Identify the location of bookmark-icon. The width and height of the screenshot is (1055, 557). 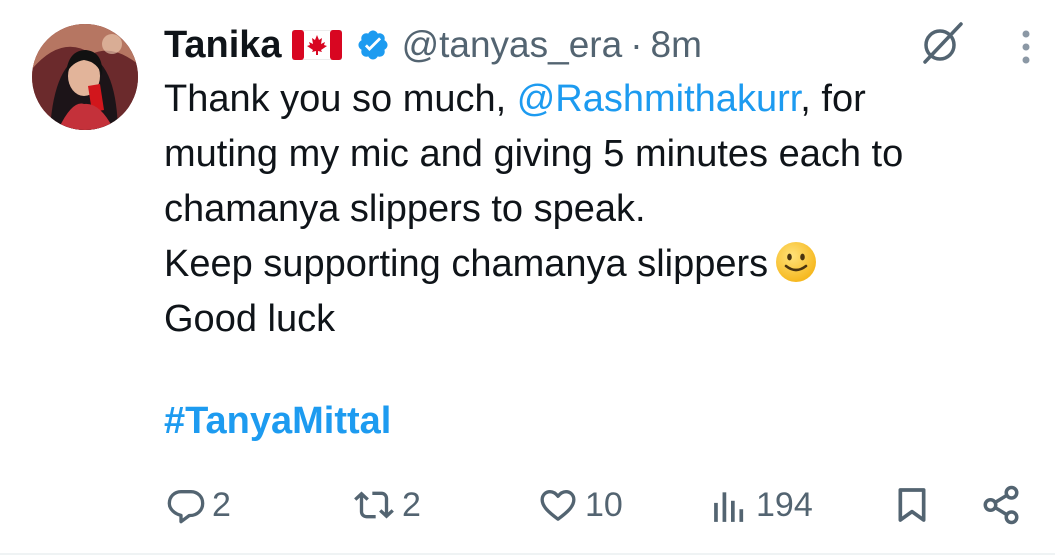
(912, 505).